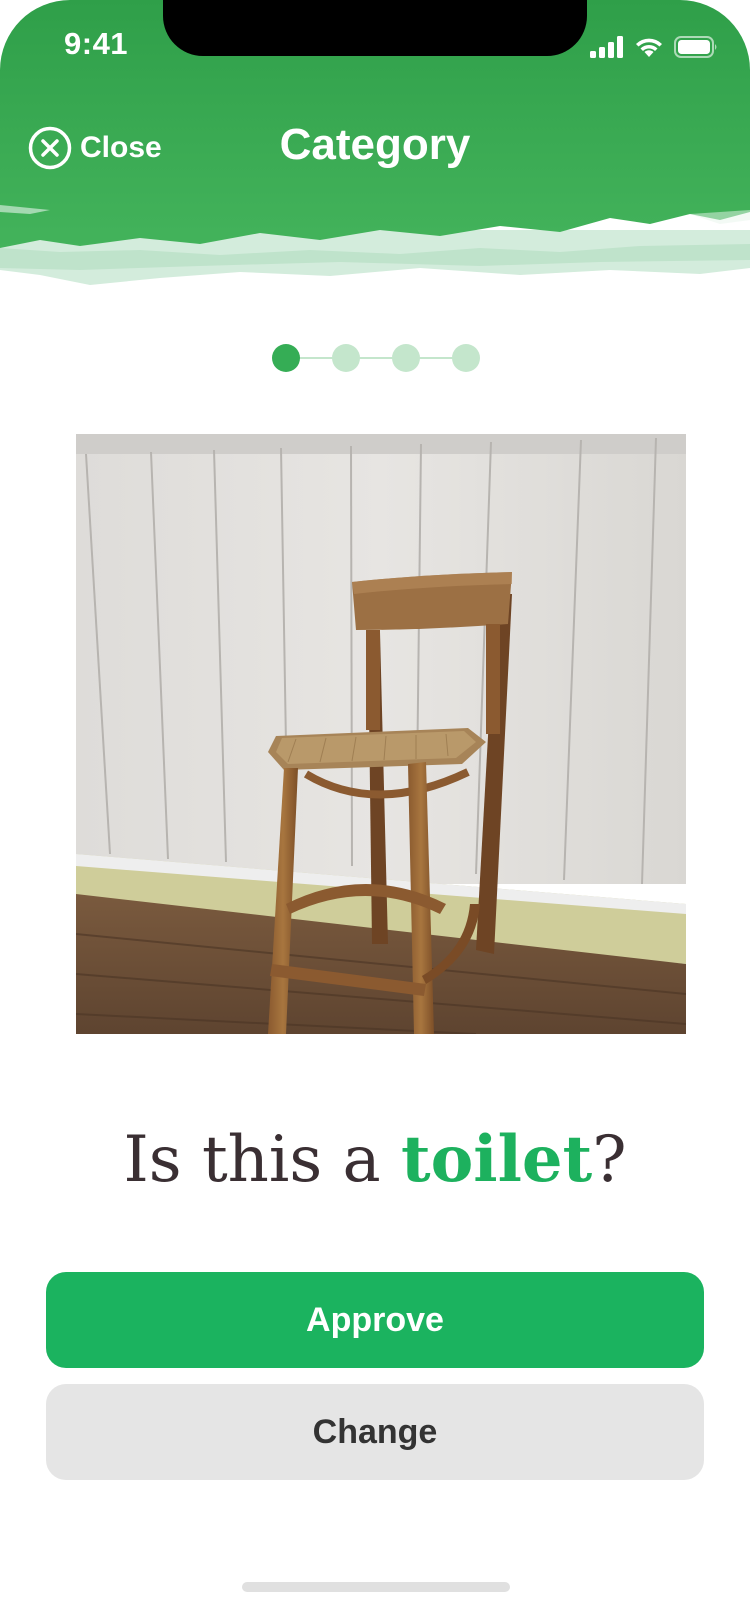 The image size is (750, 1624). I want to click on progress-stepper, so click(381, 358).